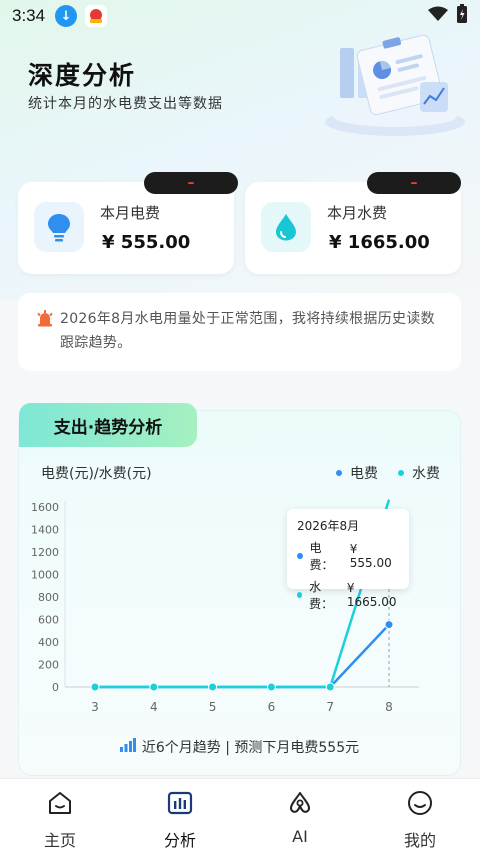 Image resolution: width=480 pixels, height=853 pixels. Describe the element at coordinates (66, 16) in the screenshot. I see `download-icon: ↓` at that location.